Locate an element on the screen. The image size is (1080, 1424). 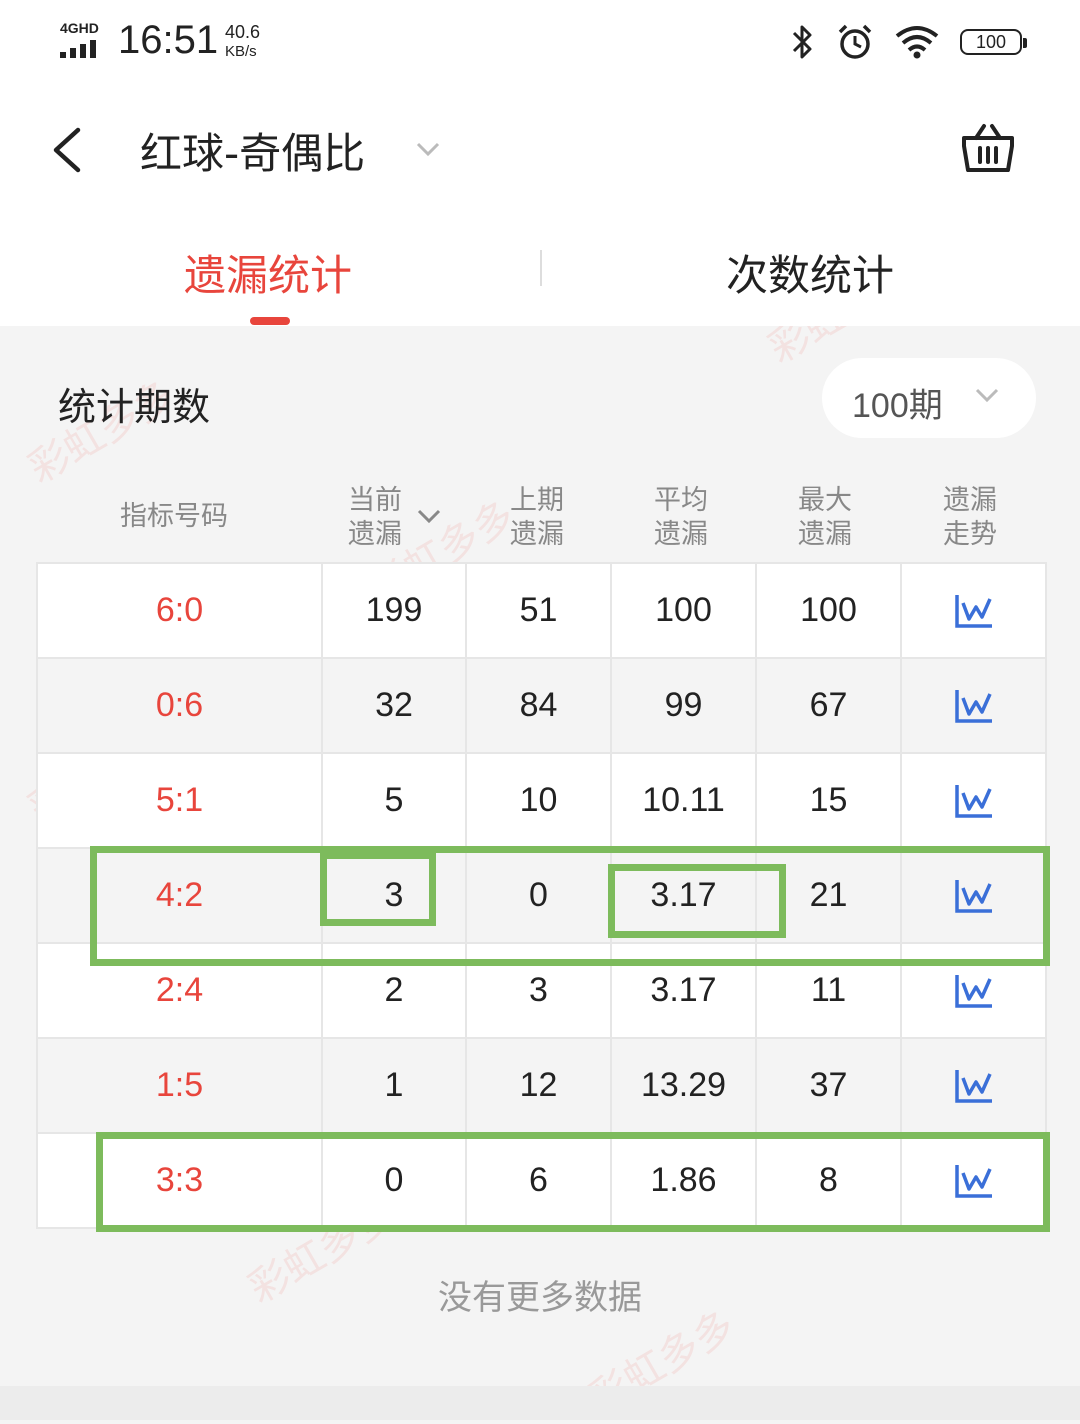
indicator-cell: 2:4 is located at coordinates (180, 991).